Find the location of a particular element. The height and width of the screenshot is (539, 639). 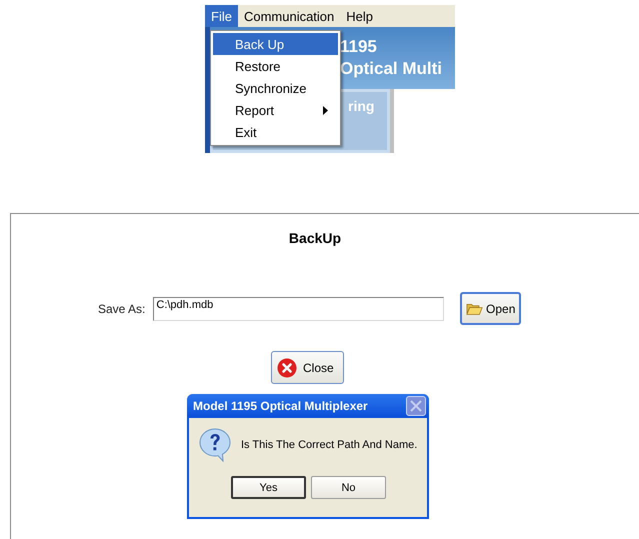

menu-entry: Exit is located at coordinates (275, 132).